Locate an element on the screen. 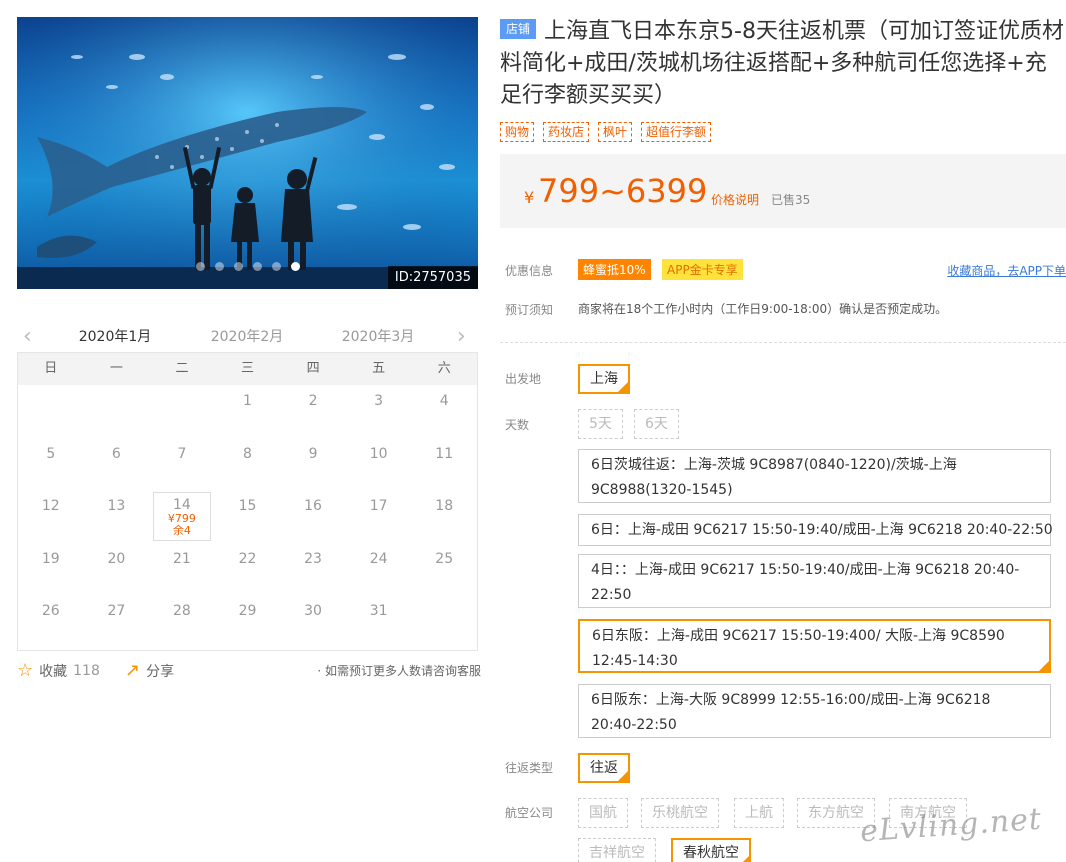  calendar-day: 17 is located at coordinates (379, 516).